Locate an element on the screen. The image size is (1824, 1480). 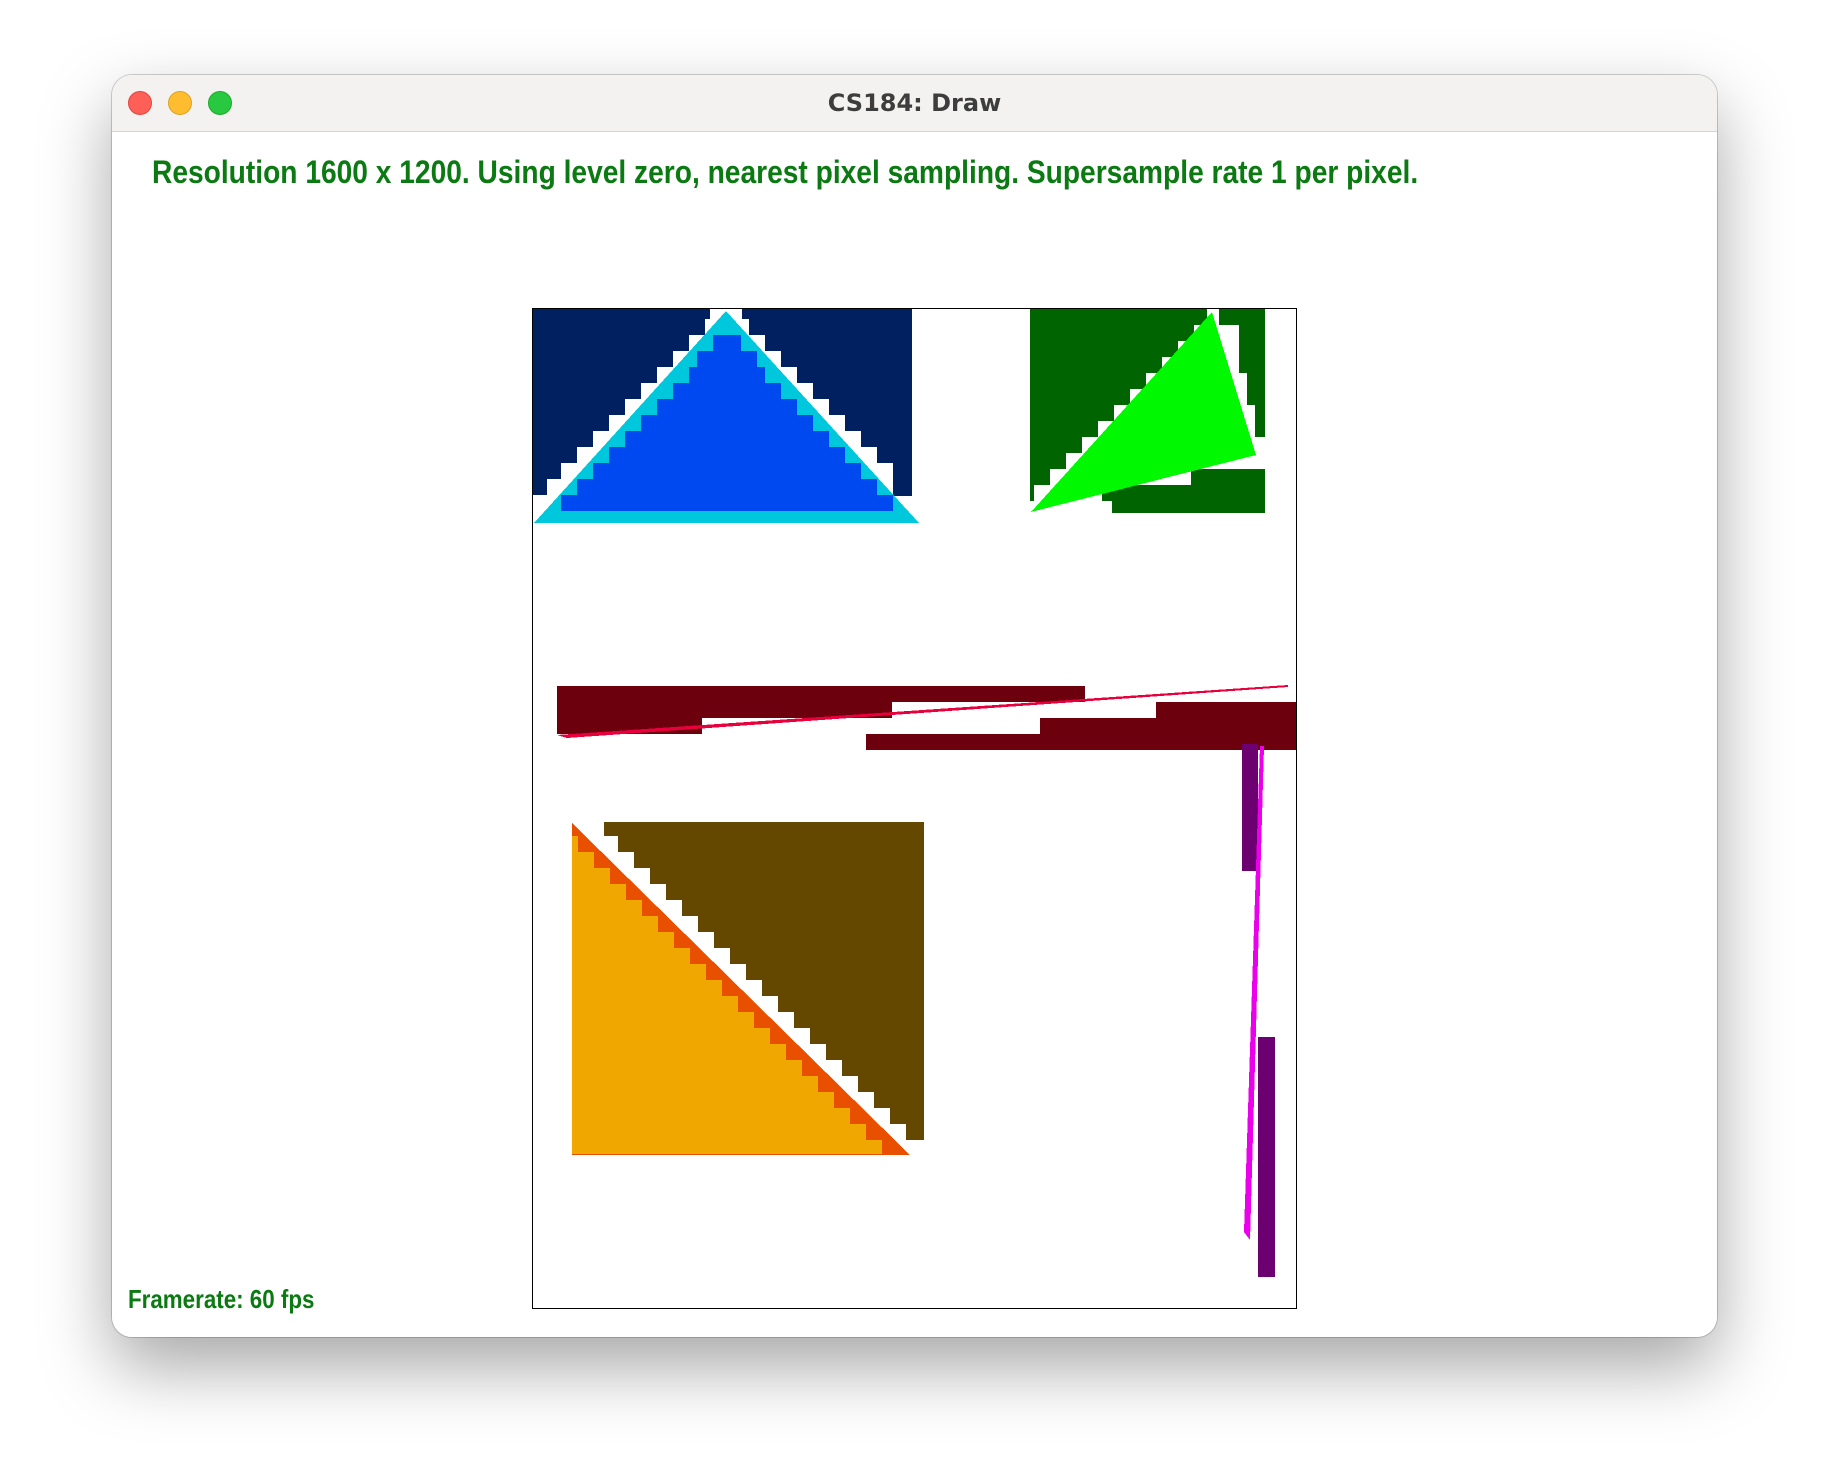
framerate-text: Framerate: 60 fps is located at coordinates (221, 1299).